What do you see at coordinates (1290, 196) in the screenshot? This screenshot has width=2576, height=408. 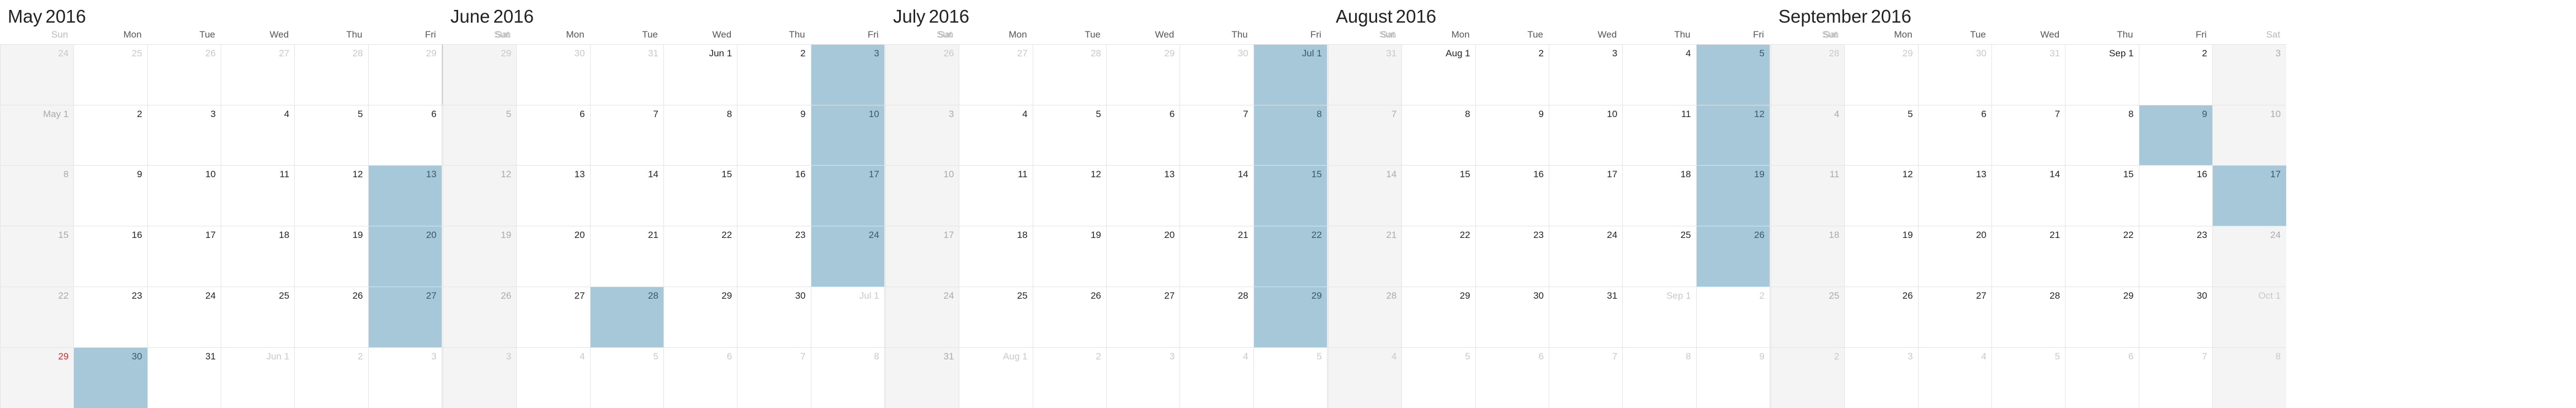 I see `day-cell-selected: 15` at bounding box center [1290, 196].